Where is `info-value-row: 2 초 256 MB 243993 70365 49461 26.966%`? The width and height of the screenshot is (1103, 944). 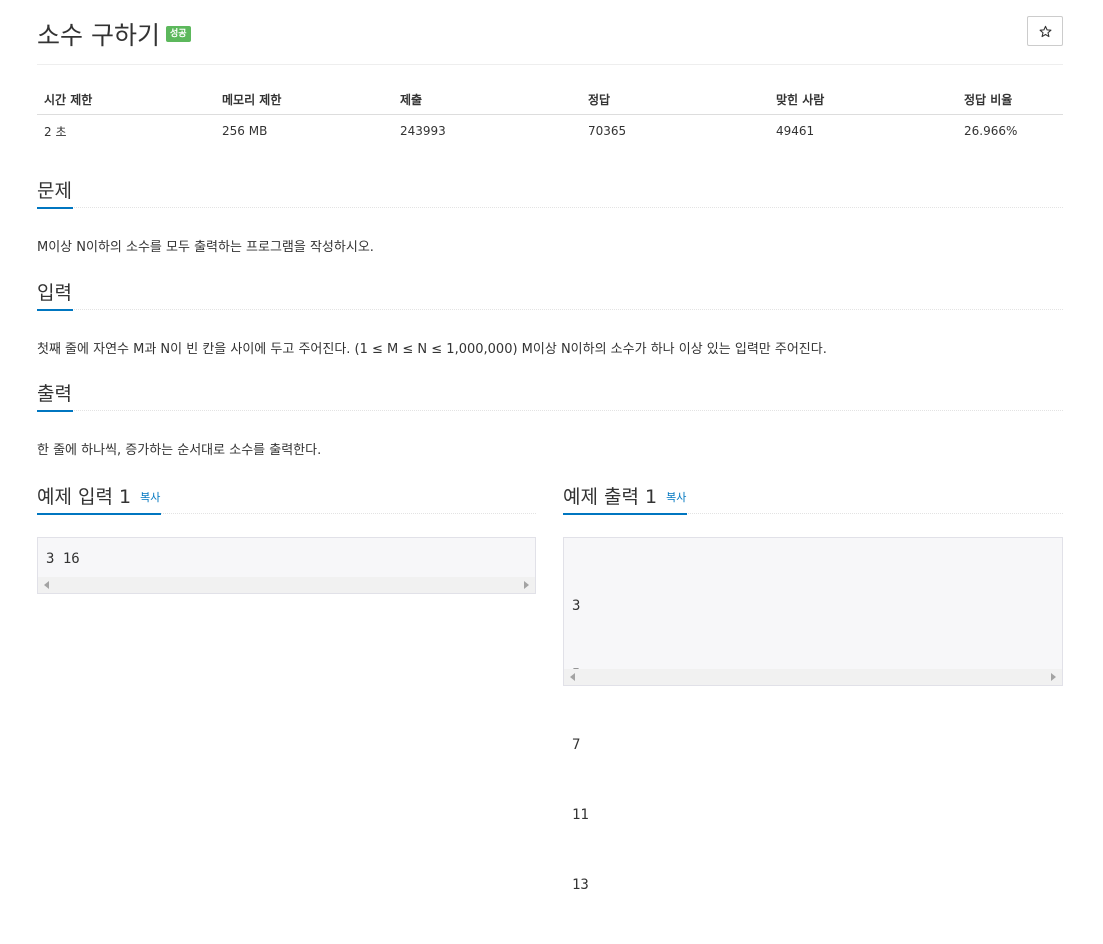 info-value-row: 2 초 256 MB 243993 70365 49461 26.966% is located at coordinates (550, 131).